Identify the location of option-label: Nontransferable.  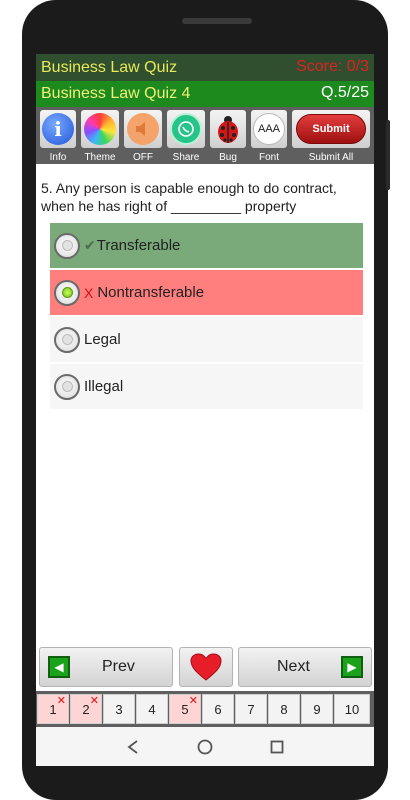
(151, 292).